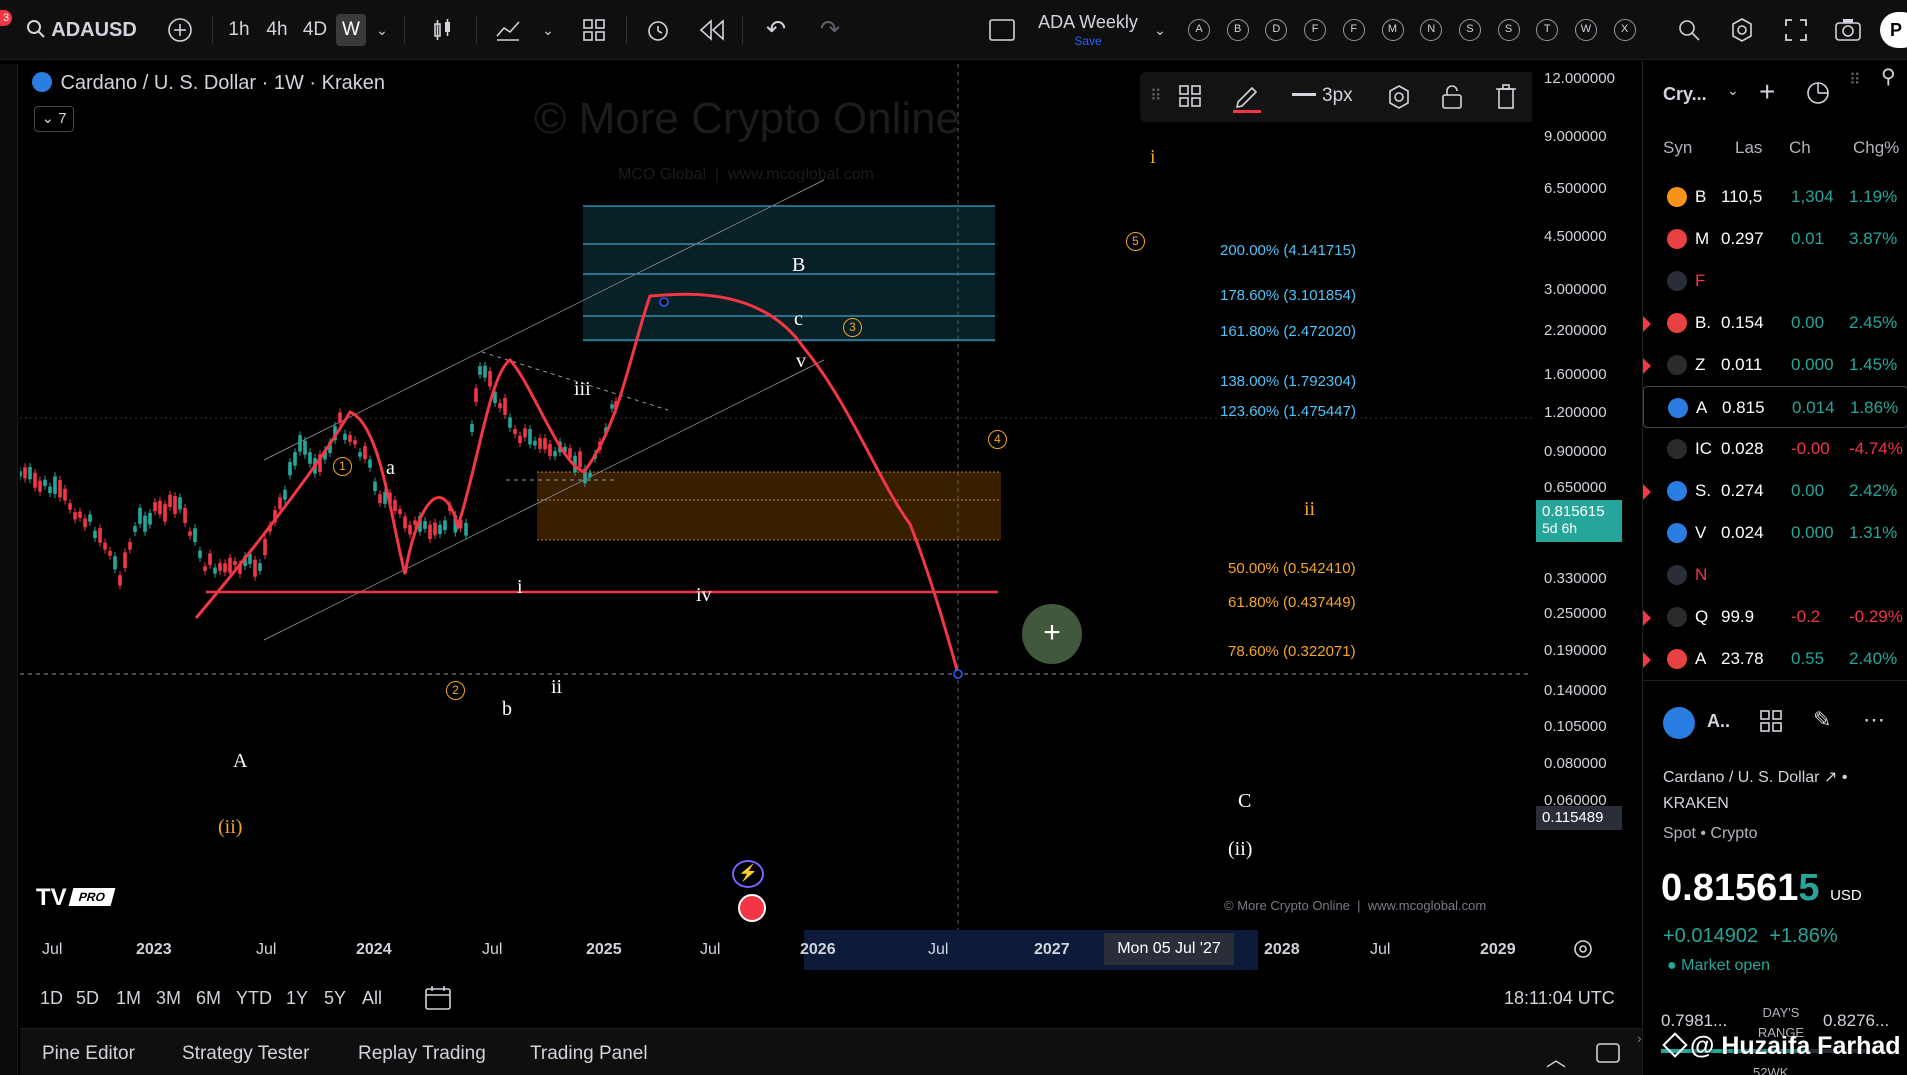 The width and height of the screenshot is (1907, 1075). What do you see at coordinates (438, 1000) in the screenshot?
I see `date-range-calendar-icon` at bounding box center [438, 1000].